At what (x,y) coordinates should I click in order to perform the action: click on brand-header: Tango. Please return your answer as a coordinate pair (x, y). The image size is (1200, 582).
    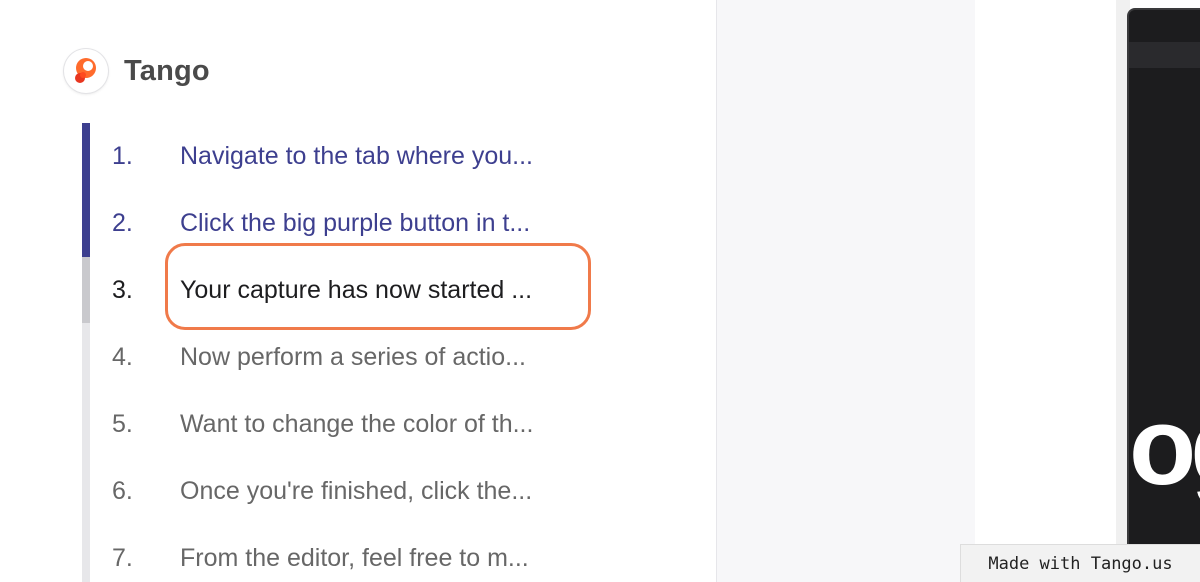
    Looking at the image, I should click on (137, 71).